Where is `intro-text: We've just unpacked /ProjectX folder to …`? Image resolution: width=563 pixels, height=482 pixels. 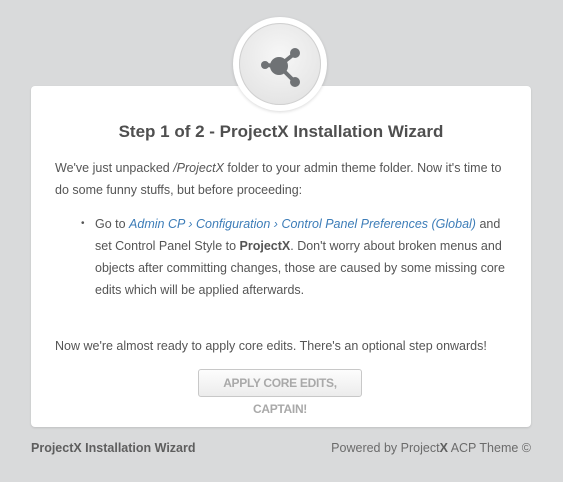
intro-text: We've just unpacked /ProjectX folder to … is located at coordinates (285, 179).